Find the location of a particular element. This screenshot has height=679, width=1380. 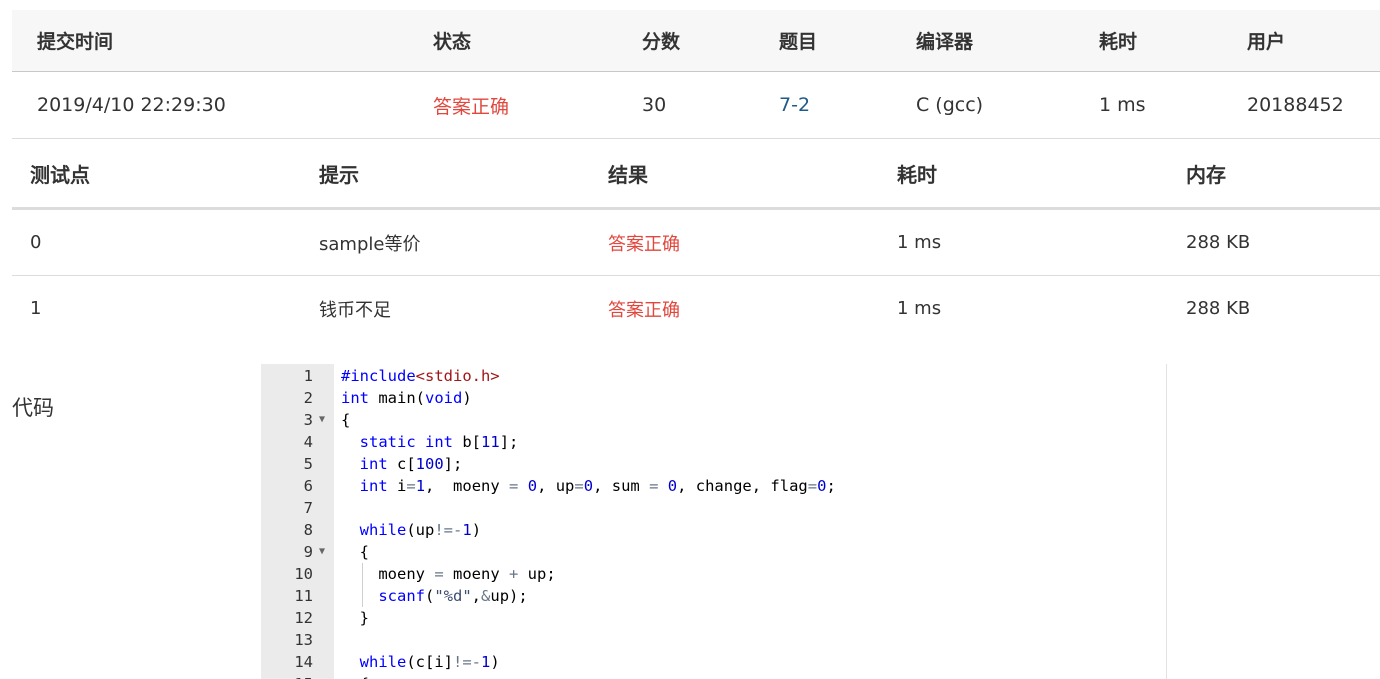

code-line: 1 #include<stdio.h> is located at coordinates (713, 376).